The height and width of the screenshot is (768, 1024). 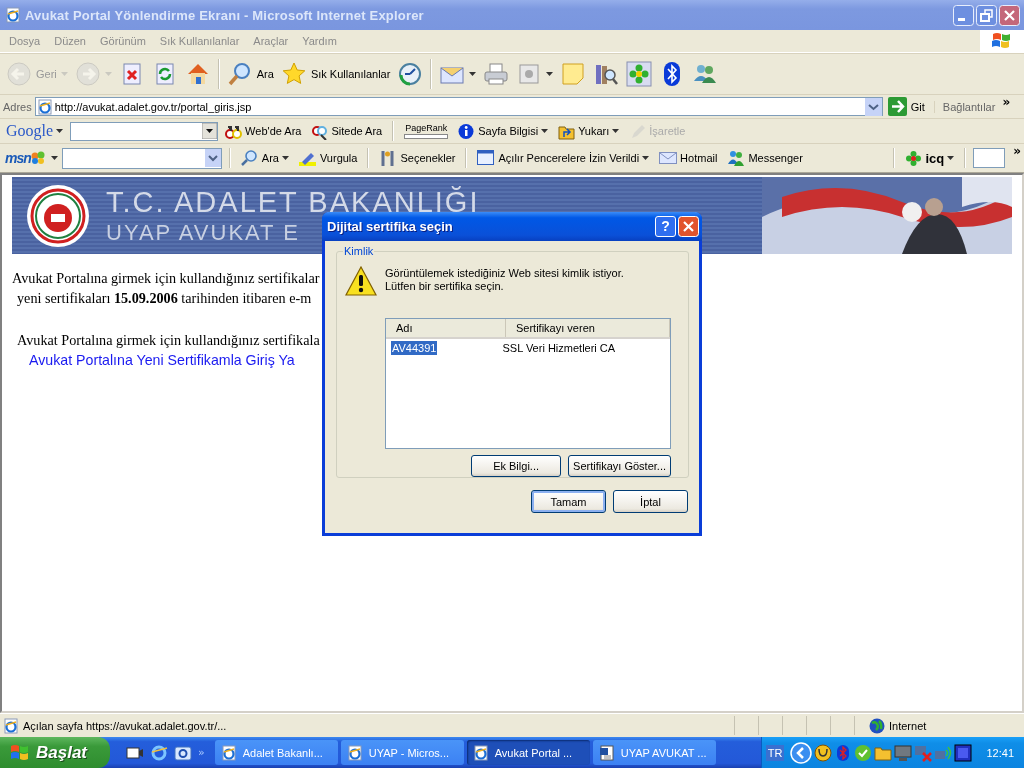 What do you see at coordinates (801, 752) in the screenshot?
I see `chevron-left-icon` at bounding box center [801, 752].